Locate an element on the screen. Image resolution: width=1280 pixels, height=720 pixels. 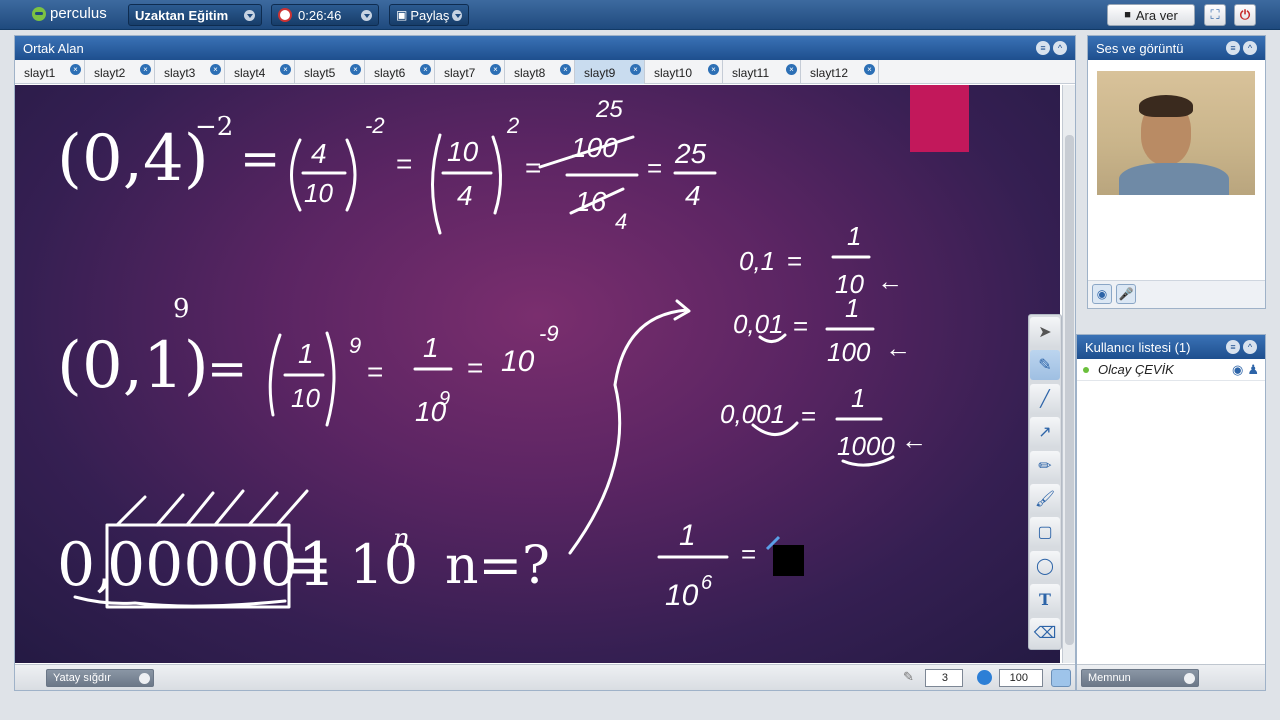
fill-icon is located at coordinates (1061, 678).